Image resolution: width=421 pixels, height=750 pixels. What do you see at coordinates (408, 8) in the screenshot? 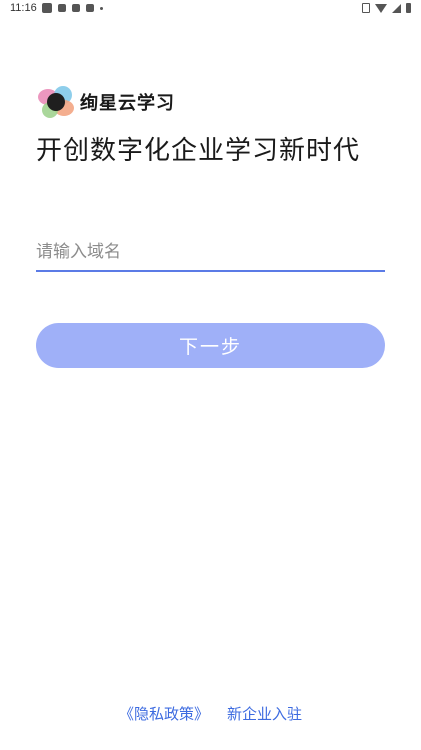
I see `battery-icon` at bounding box center [408, 8].